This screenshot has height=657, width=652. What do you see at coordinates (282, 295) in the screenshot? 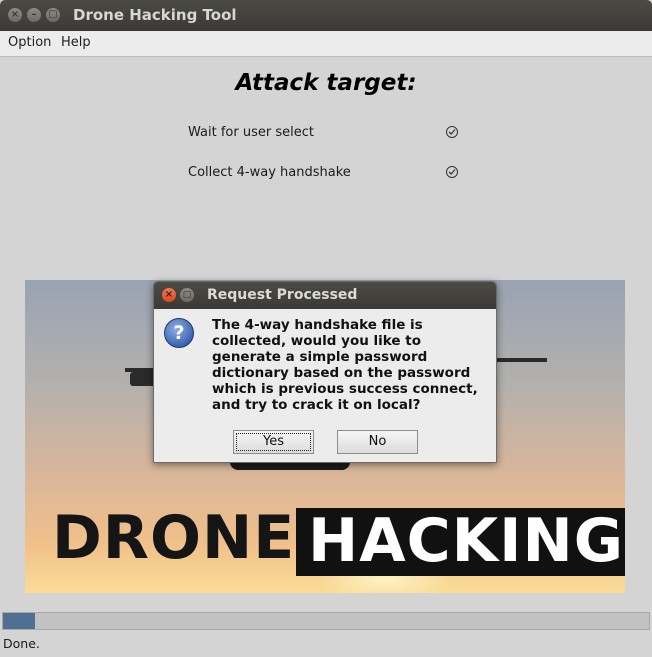
I see `dialog-title: Request Processed` at bounding box center [282, 295].